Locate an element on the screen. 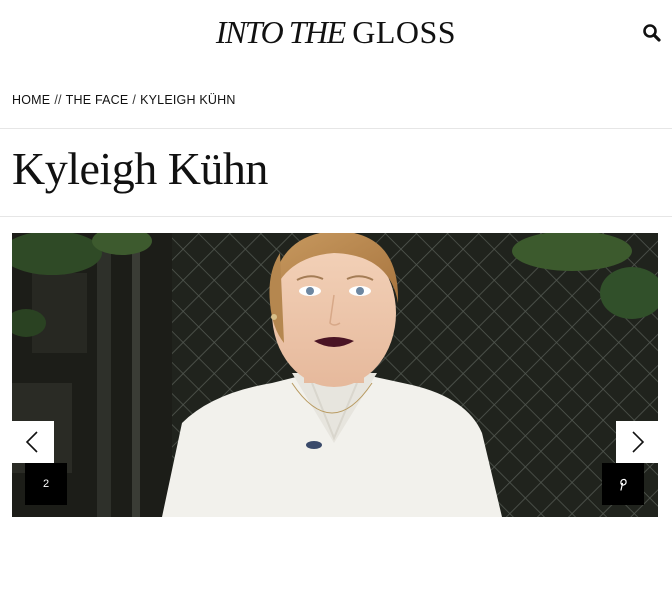  slide-counter: 2 is located at coordinates (46, 484).